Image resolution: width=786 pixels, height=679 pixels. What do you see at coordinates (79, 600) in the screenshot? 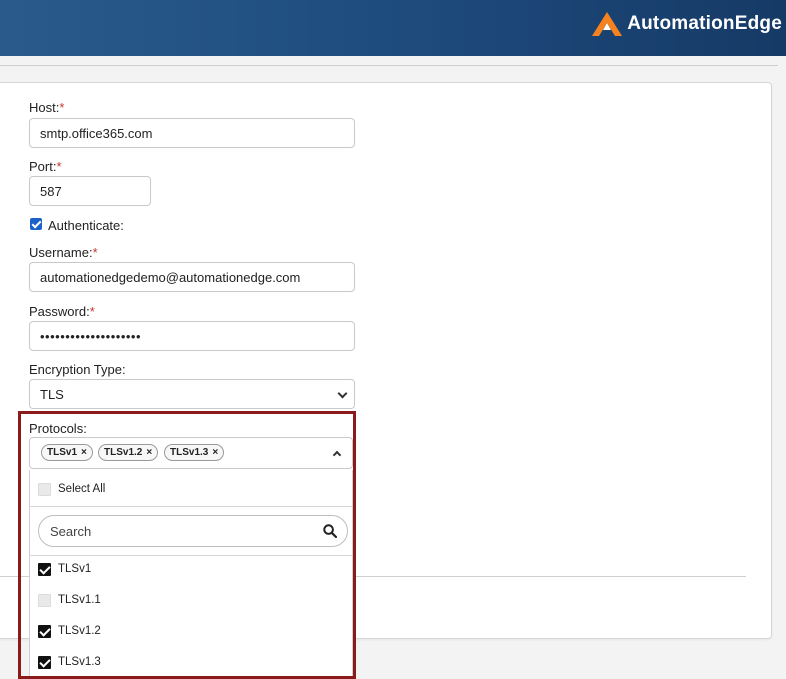
I see `option-label-tlsv1-1: TLSv1.1` at bounding box center [79, 600].